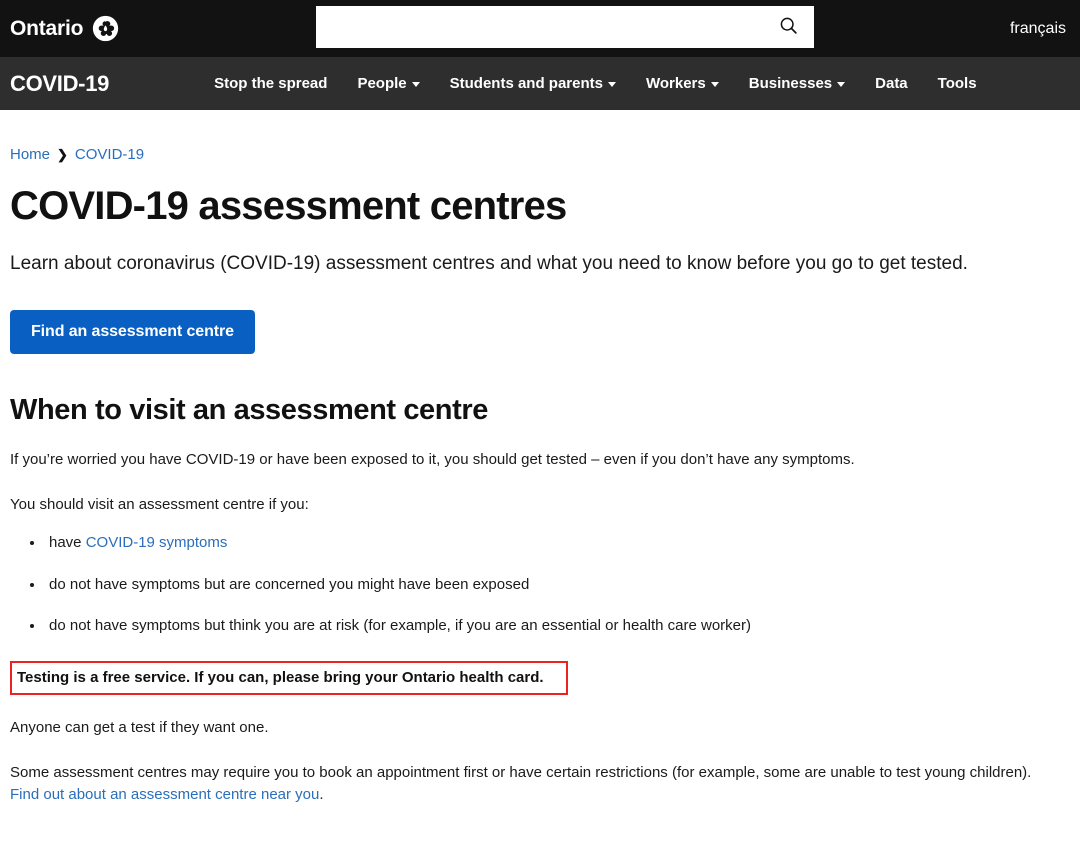  I want to click on paragraph-anyone-can-test: Anyone can get a test if they want one., so click(139, 728).